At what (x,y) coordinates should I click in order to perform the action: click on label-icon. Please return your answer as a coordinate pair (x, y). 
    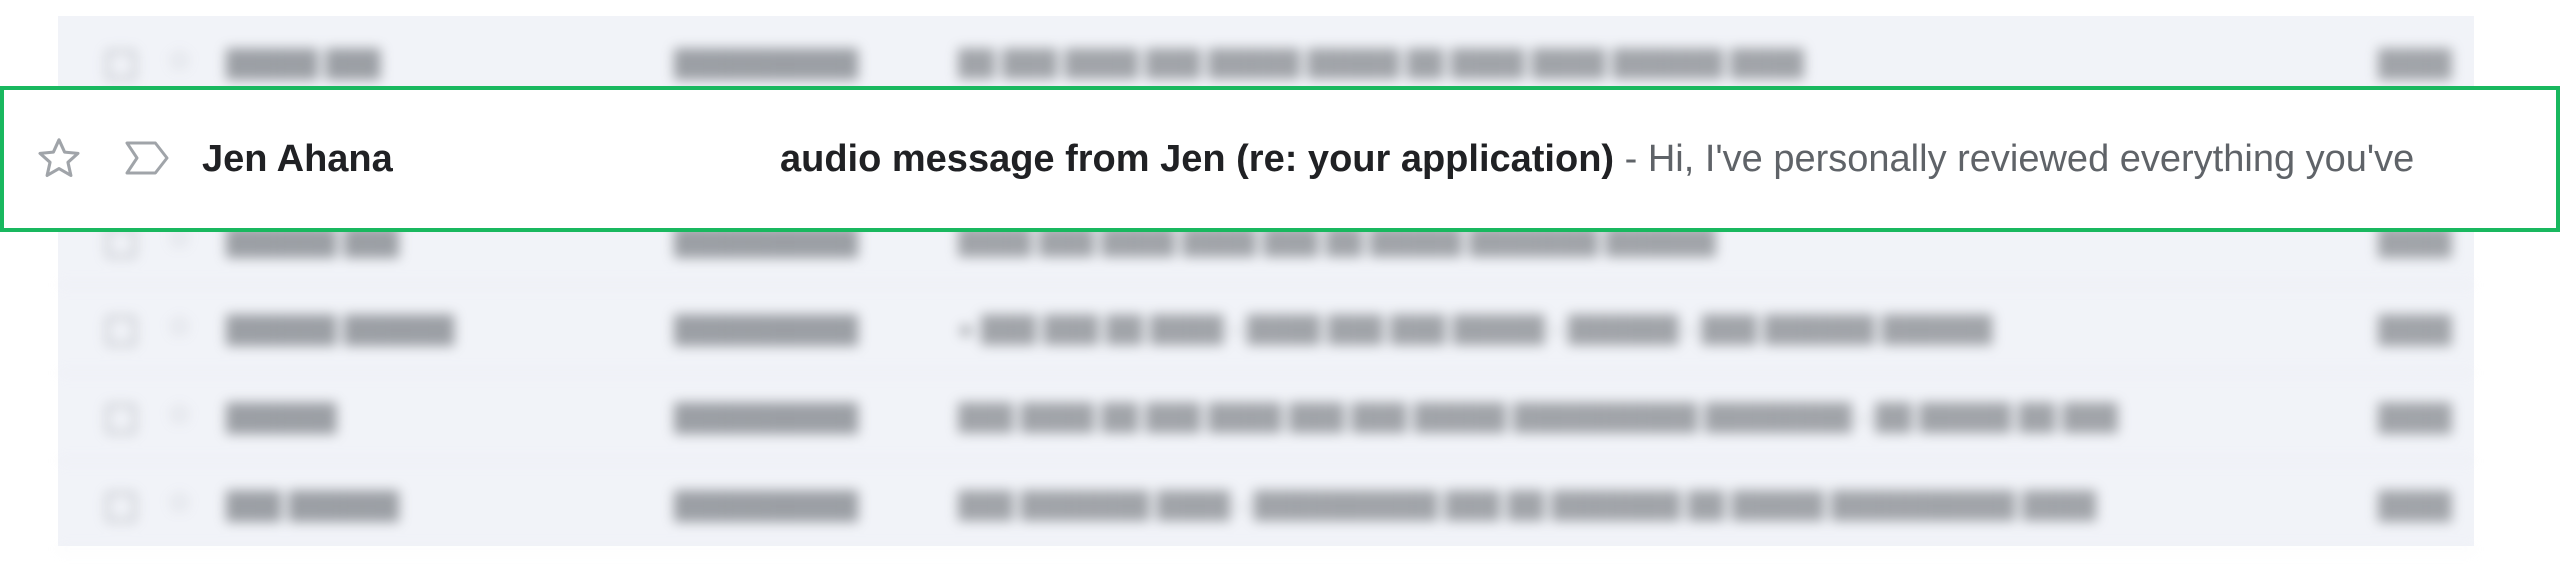
    Looking at the image, I should click on (147, 158).